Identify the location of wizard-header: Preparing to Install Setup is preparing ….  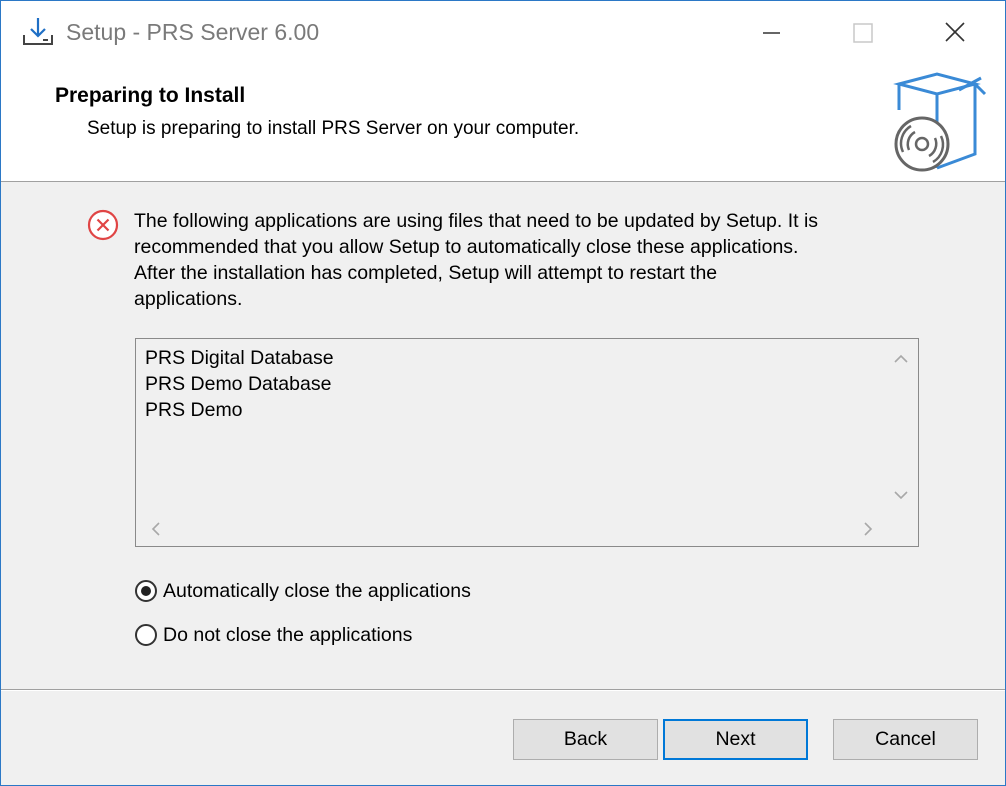
(503, 123).